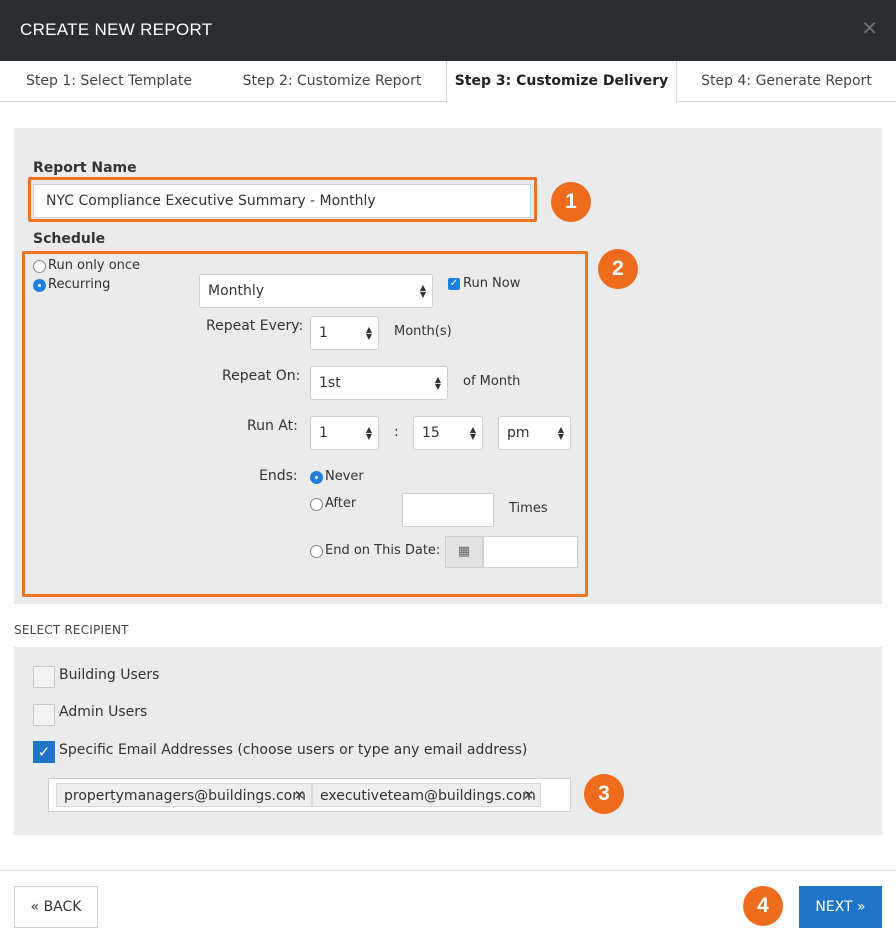 The image size is (896, 942). Describe the element at coordinates (261, 376) in the screenshot. I see `repeat-on-label: Repeat On:` at that location.